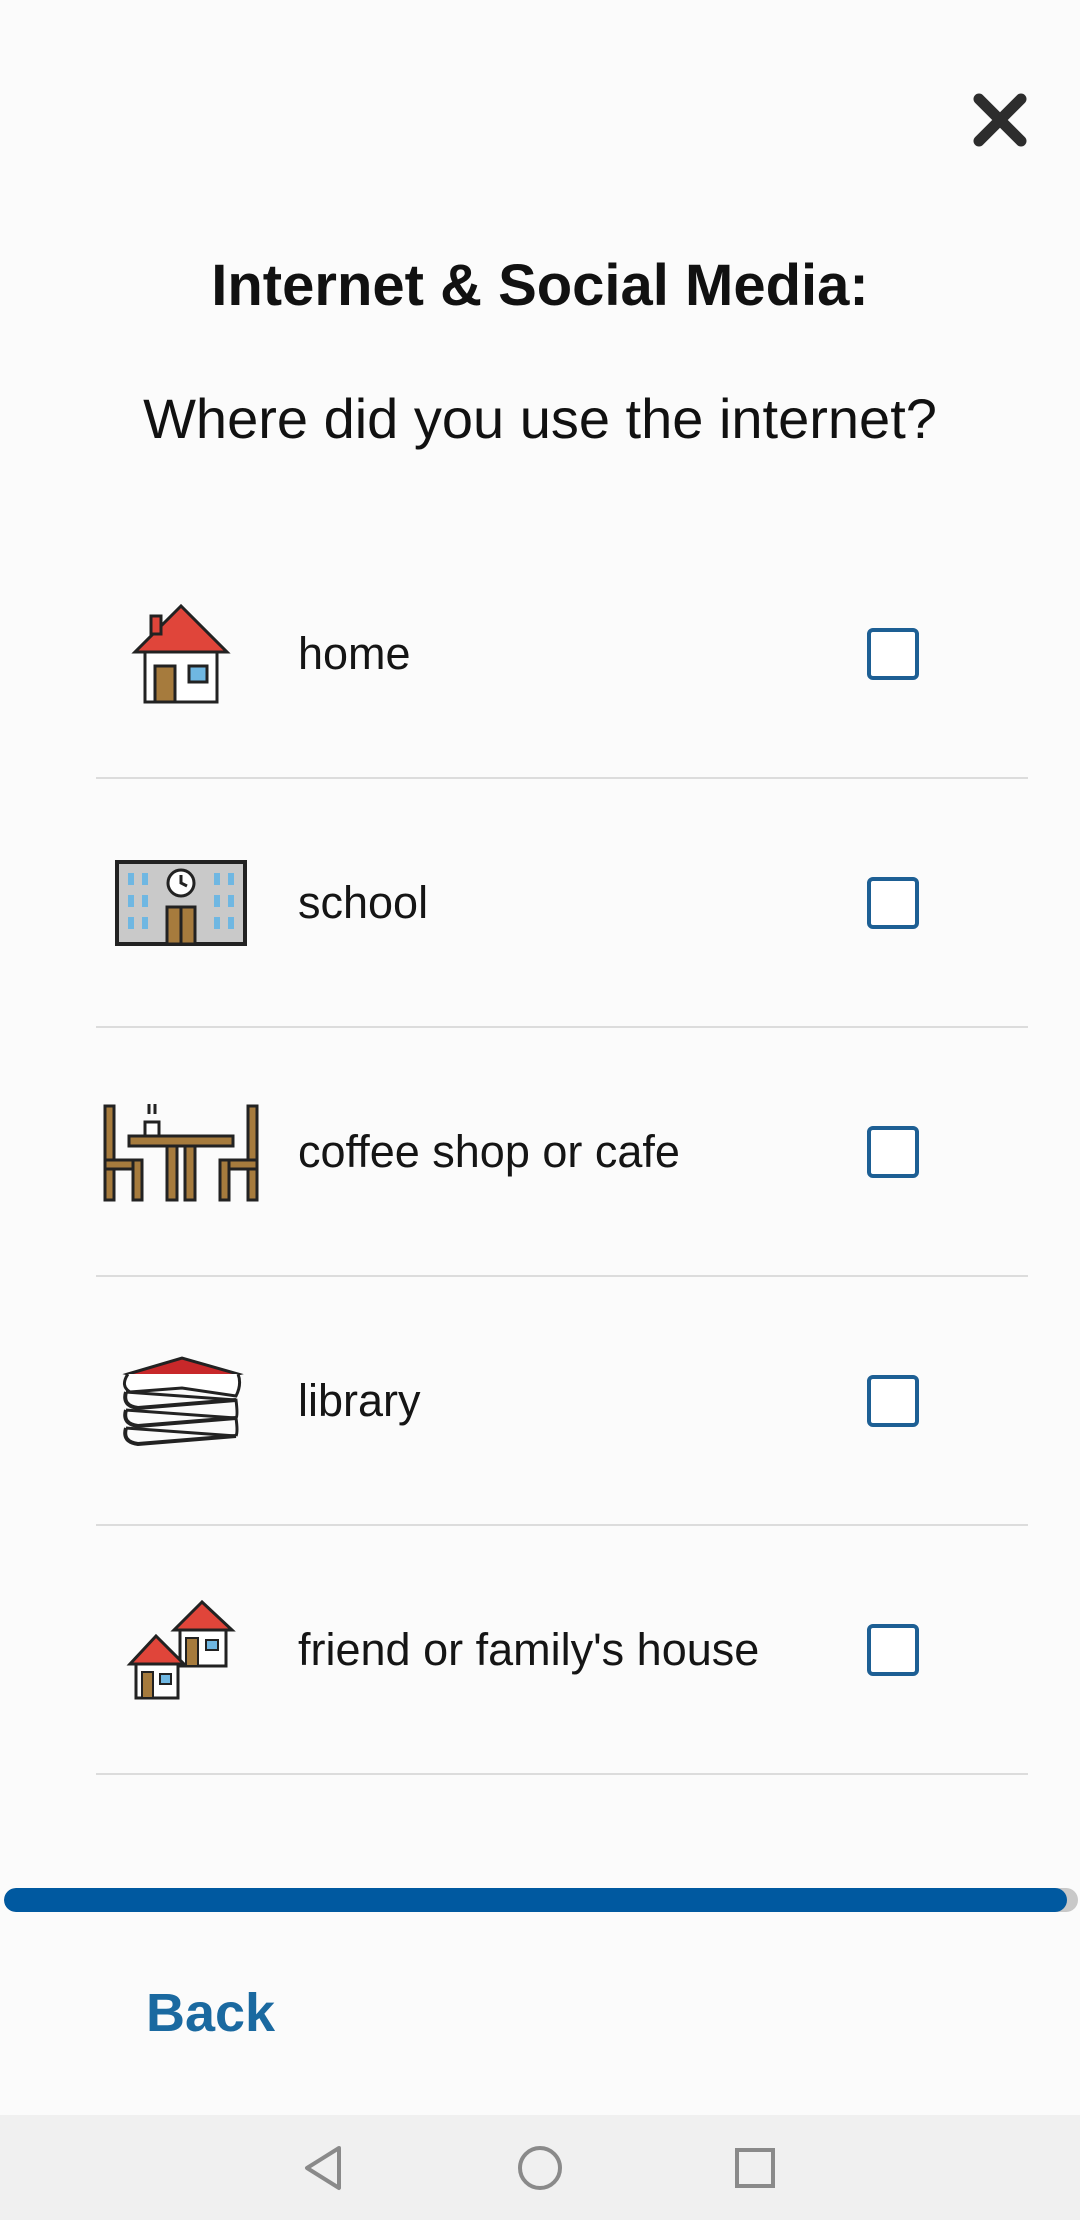 The width and height of the screenshot is (1080, 2220). Describe the element at coordinates (354, 653) in the screenshot. I see `option-label: home` at that location.